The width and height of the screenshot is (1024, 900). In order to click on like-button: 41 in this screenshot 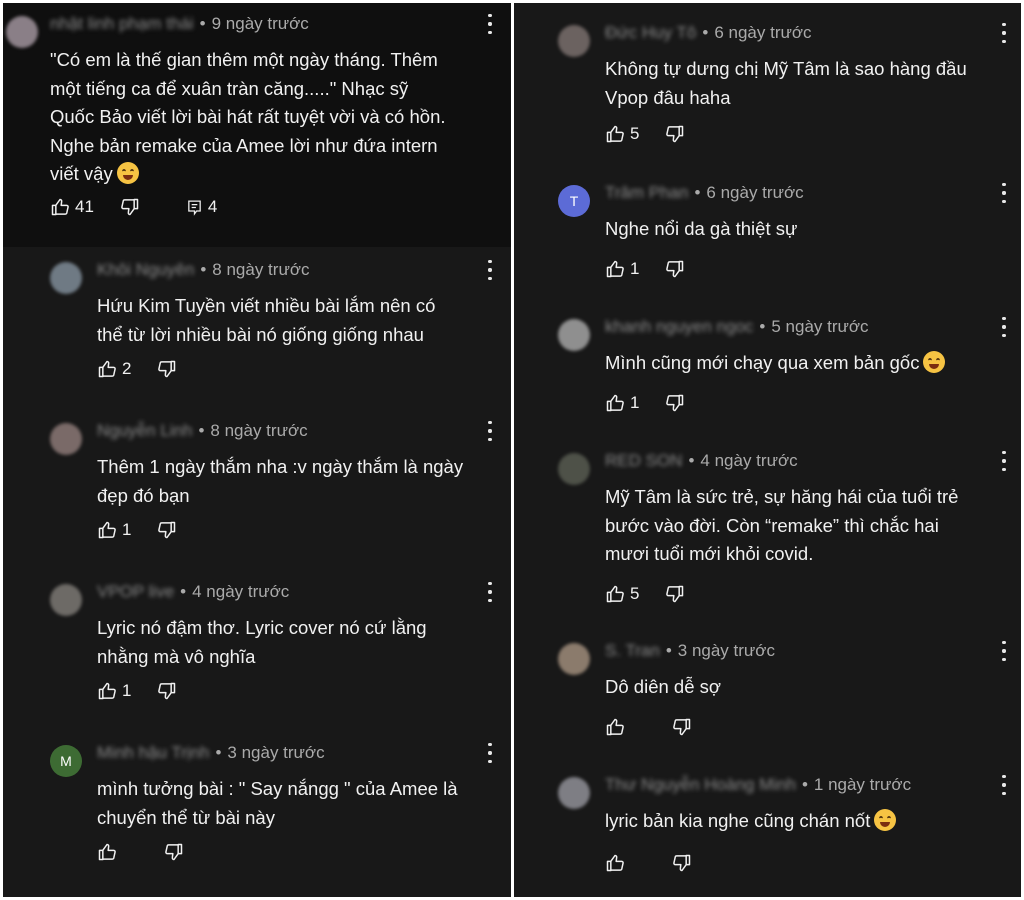, I will do `click(72, 207)`.